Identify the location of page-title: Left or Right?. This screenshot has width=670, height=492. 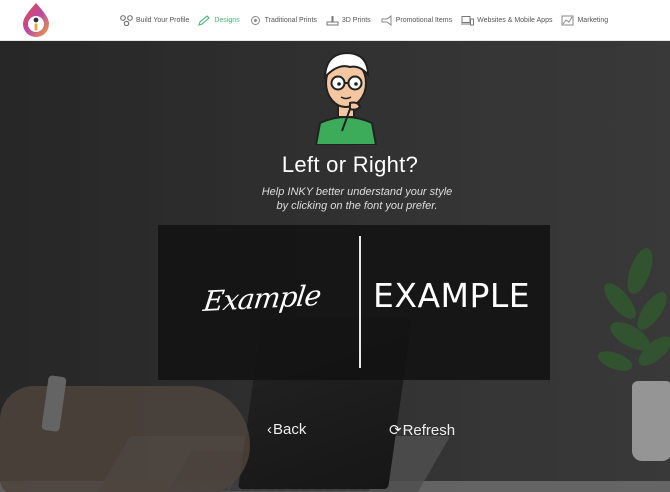
(350, 164).